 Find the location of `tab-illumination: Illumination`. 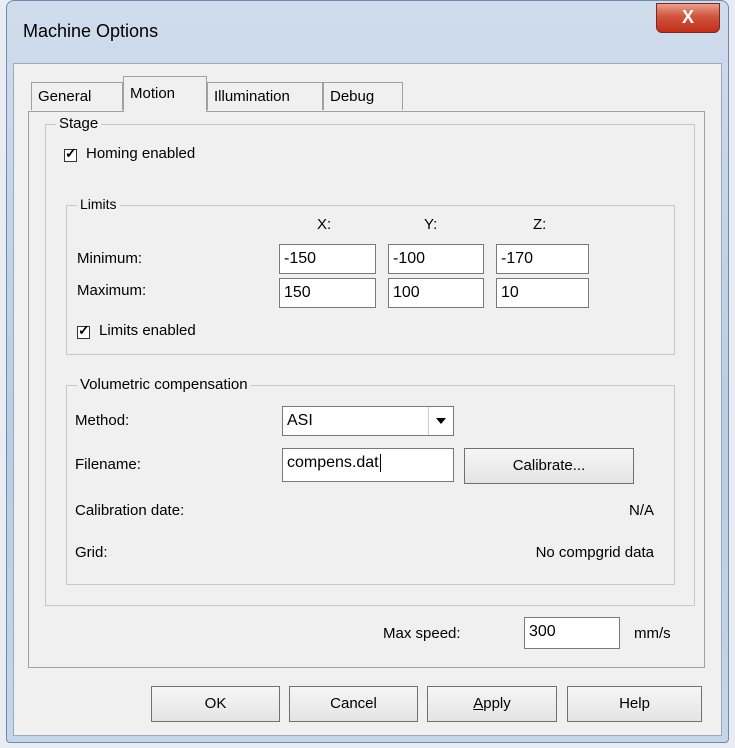

tab-illumination: Illumination is located at coordinates (265, 96).